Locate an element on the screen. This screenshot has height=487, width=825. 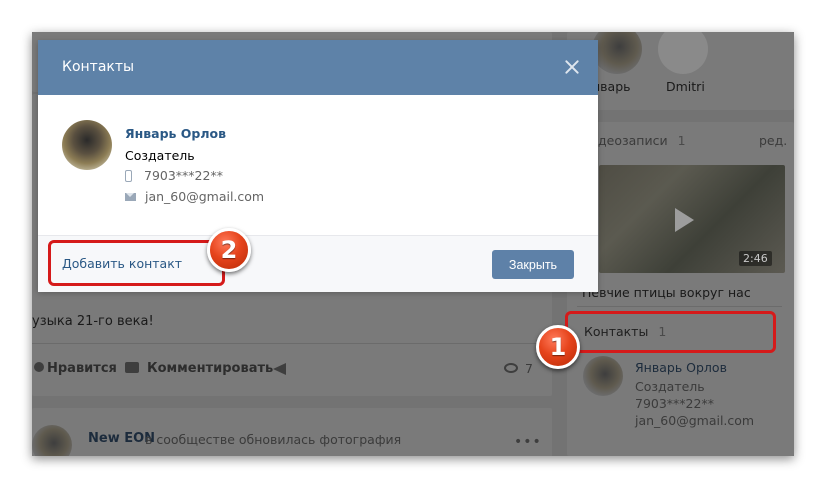
contact-phone: 7903***22** is located at coordinates (183, 175).